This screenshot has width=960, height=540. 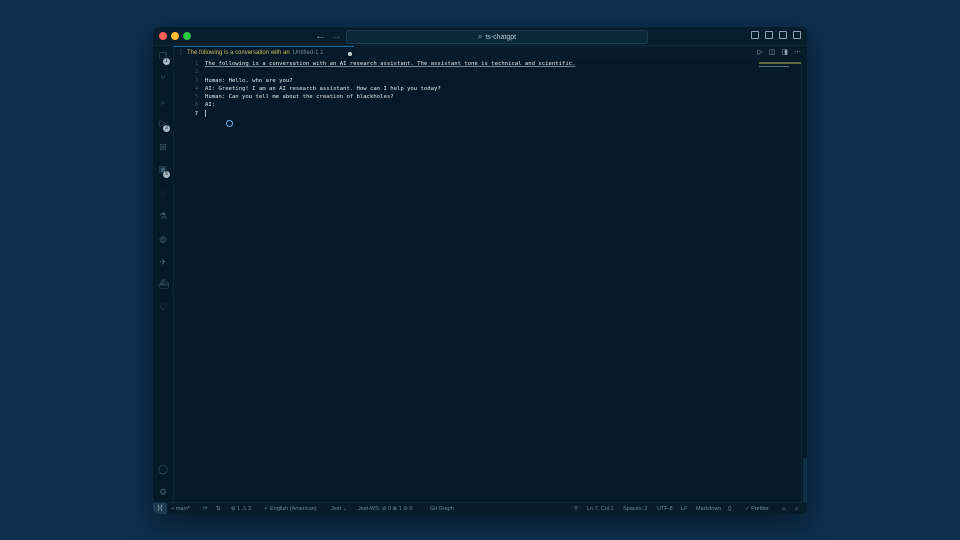 I want to click on cursor-position: Ln 7, Col 1, so click(x=600, y=508).